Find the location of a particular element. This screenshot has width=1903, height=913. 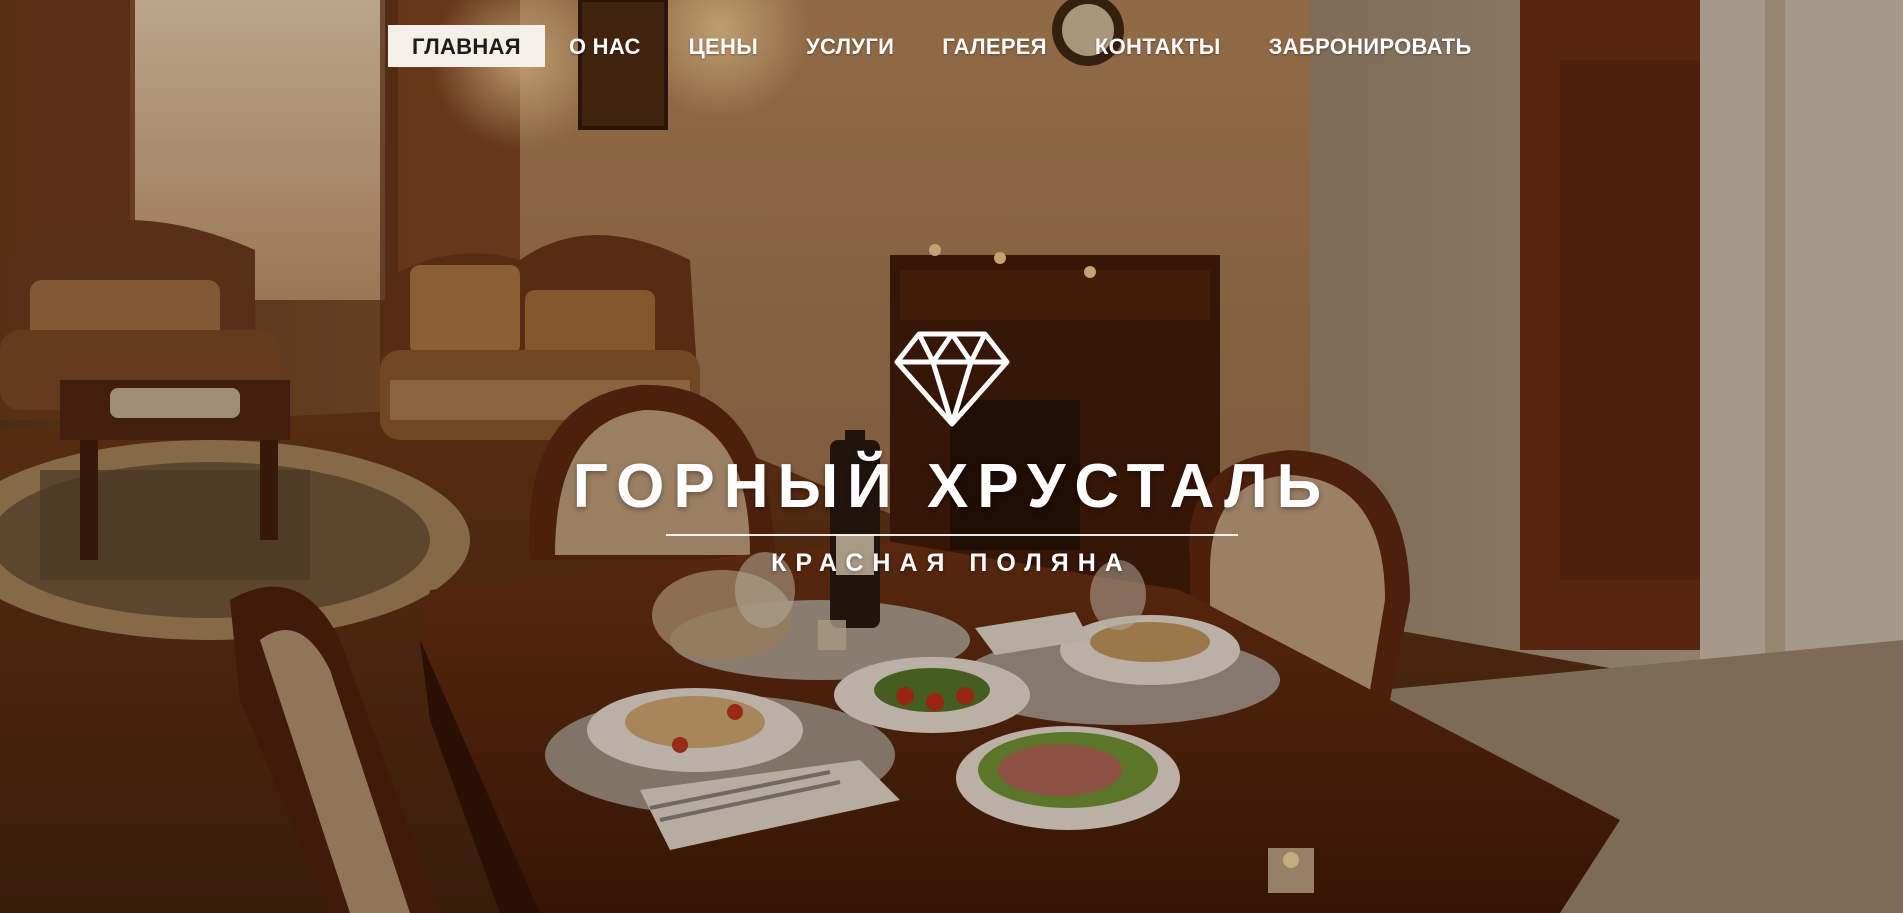

logo-divider is located at coordinates (951, 535).